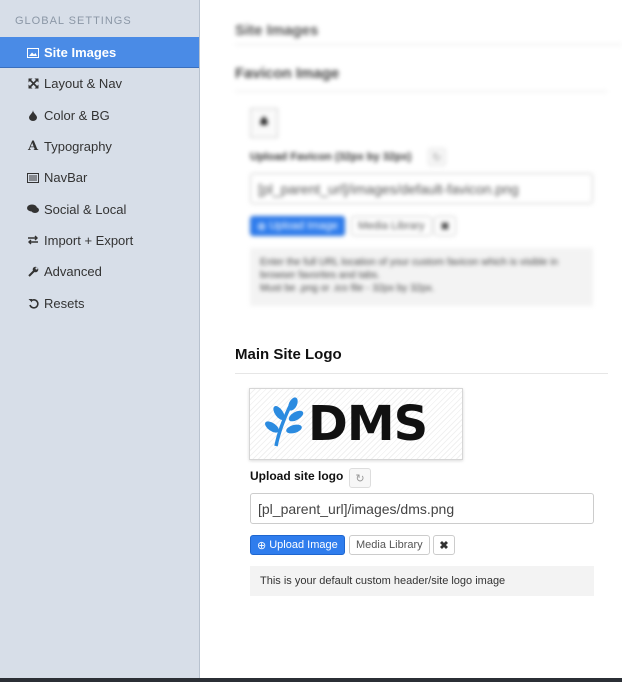 The width and height of the screenshot is (622, 682). Describe the element at coordinates (80, 53) in the screenshot. I see `sidebar-item-label: Site Images` at that location.